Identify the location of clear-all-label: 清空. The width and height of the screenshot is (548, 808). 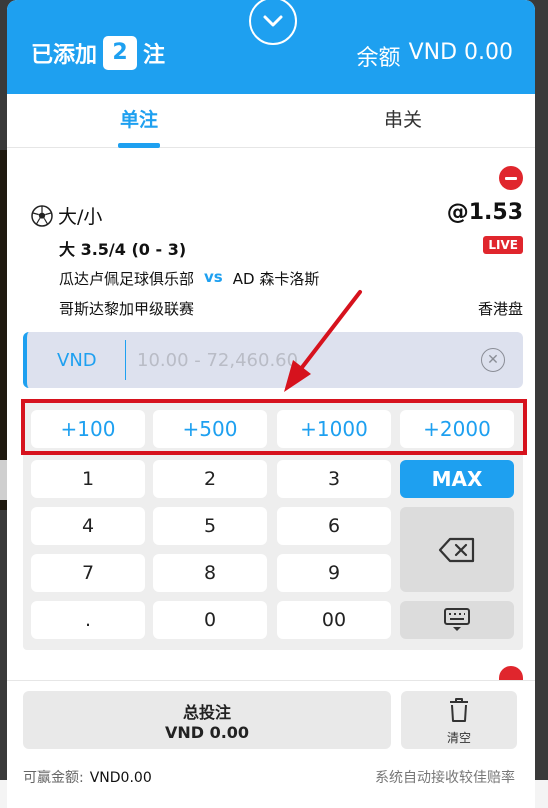
(458, 738).